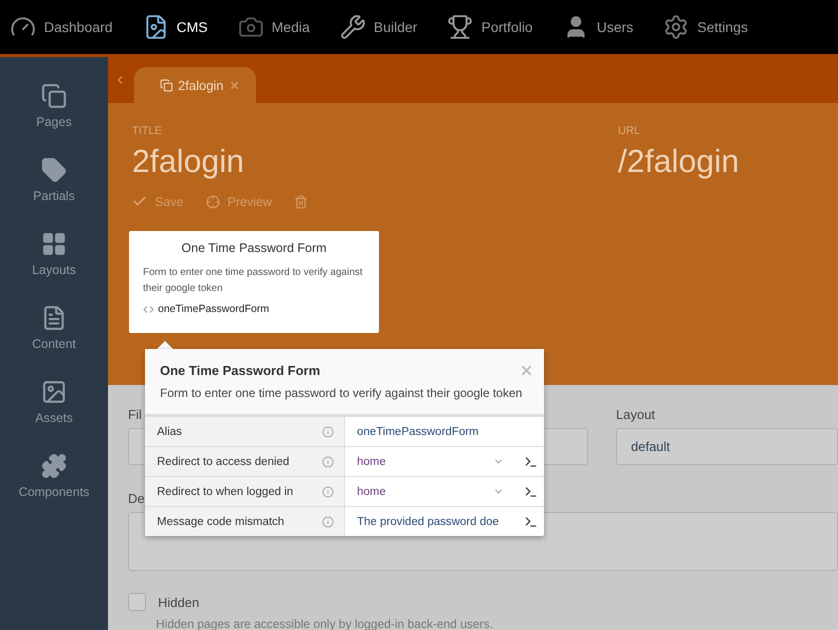  What do you see at coordinates (147, 131) in the screenshot?
I see `title-label: TITLE` at bounding box center [147, 131].